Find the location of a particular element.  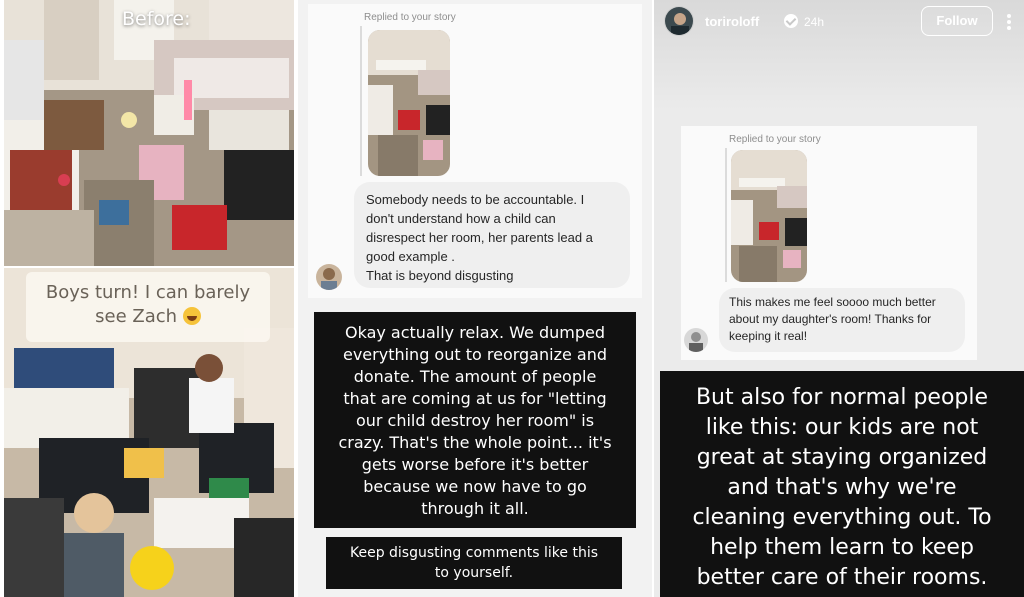

statement-line: help them learn to keep is located at coordinates (842, 547).